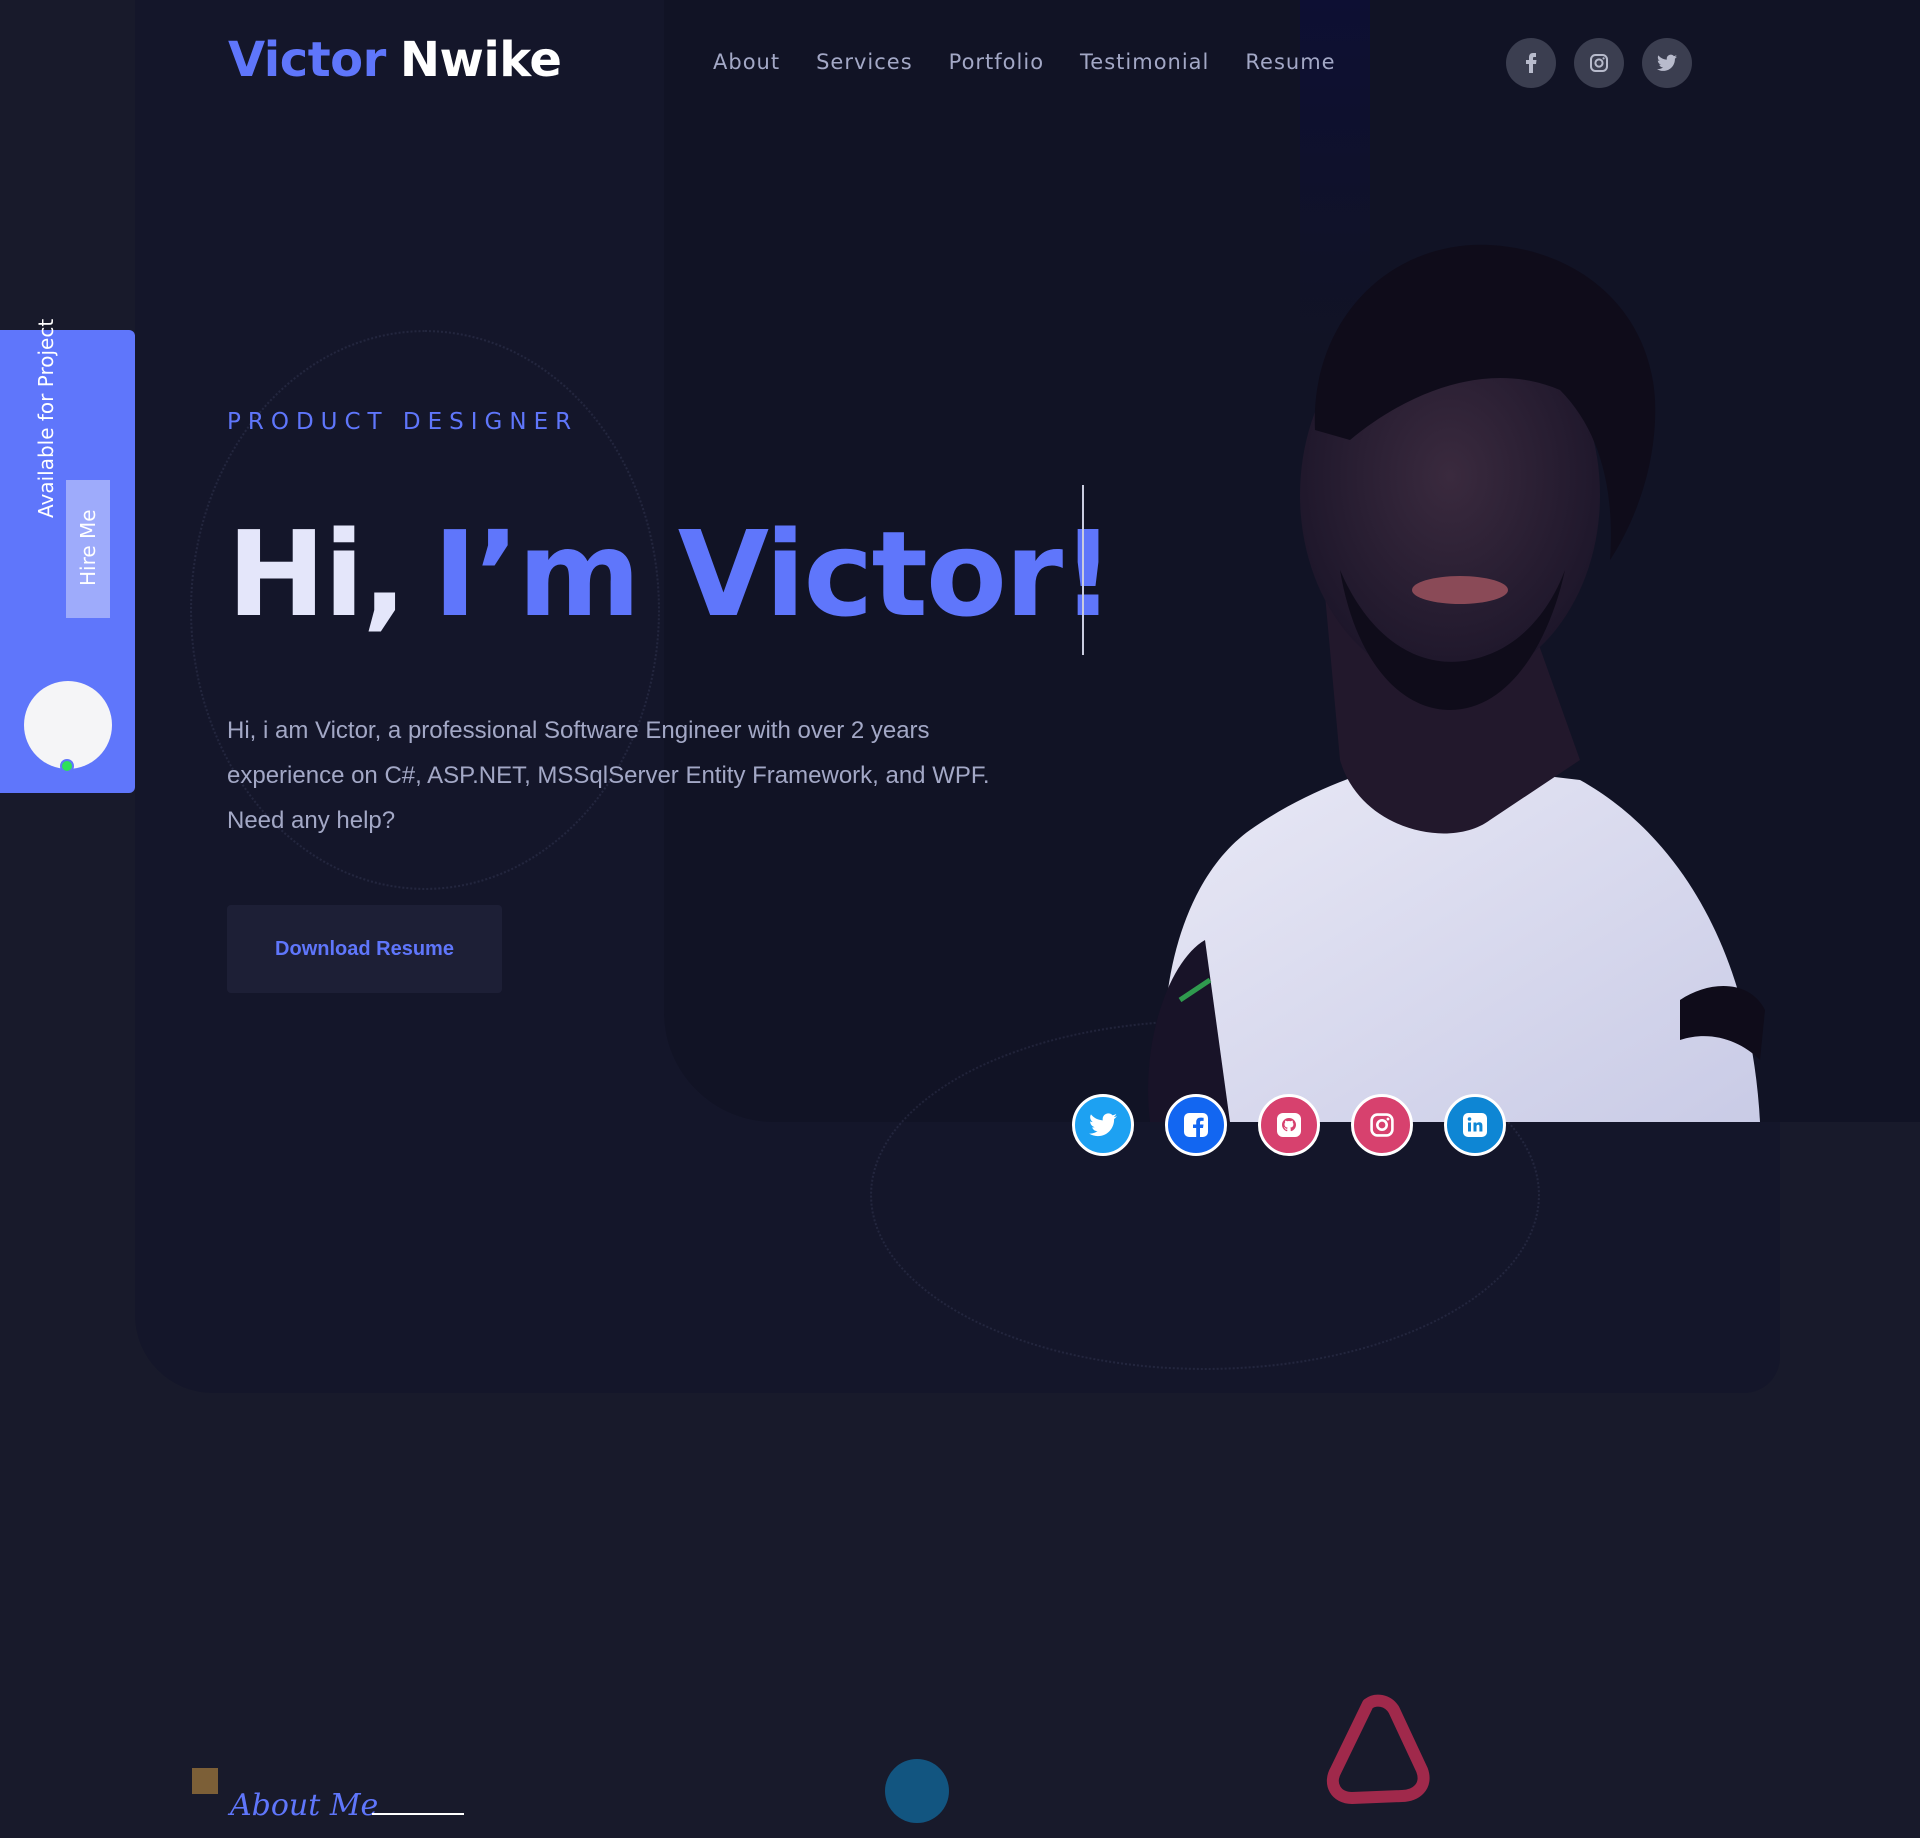 This screenshot has height=1838, width=1920. I want to click on header-social-links, so click(1599, 63).